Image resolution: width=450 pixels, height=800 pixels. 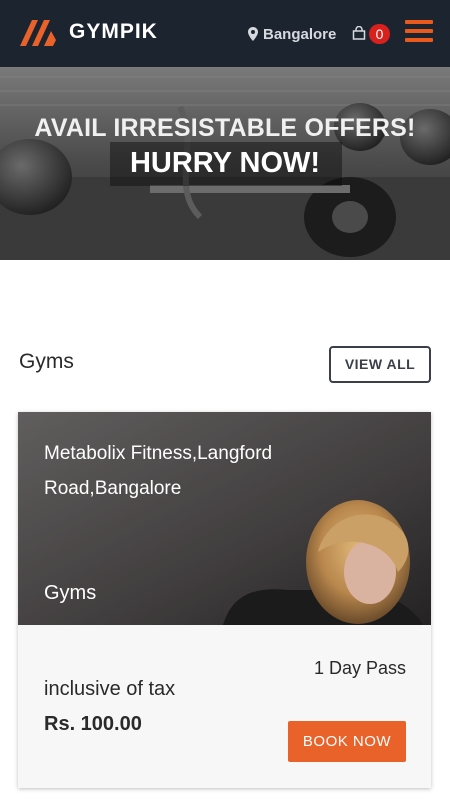 What do you see at coordinates (113, 32) in the screenshot?
I see `brand-name: GYMPIK` at bounding box center [113, 32].